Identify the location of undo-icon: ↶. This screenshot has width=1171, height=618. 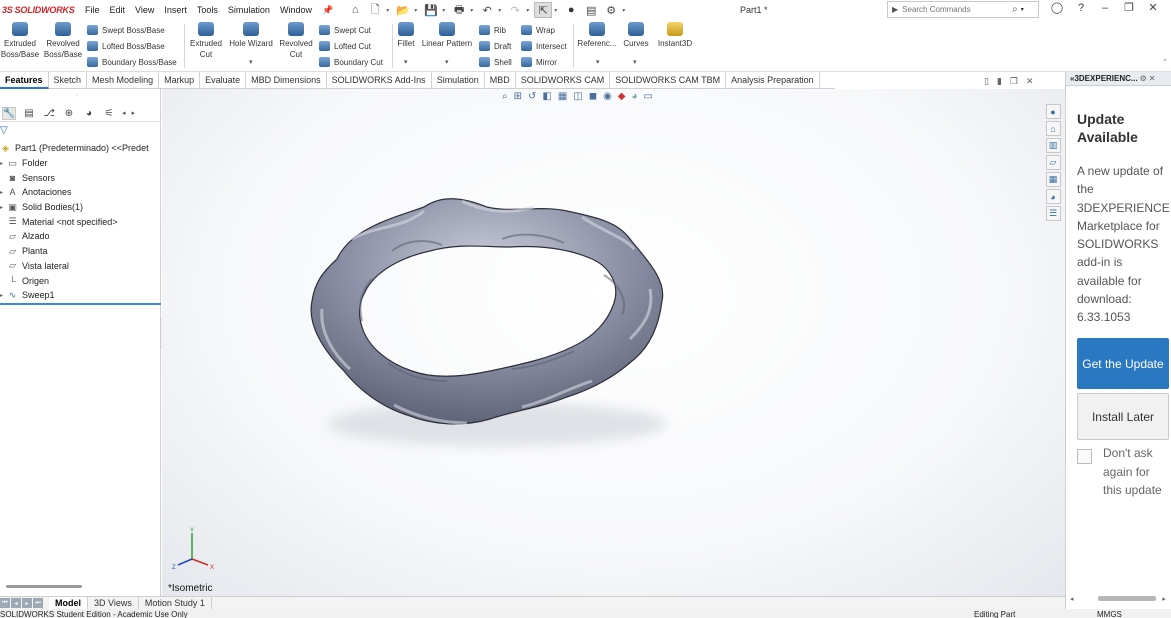
(487, 10).